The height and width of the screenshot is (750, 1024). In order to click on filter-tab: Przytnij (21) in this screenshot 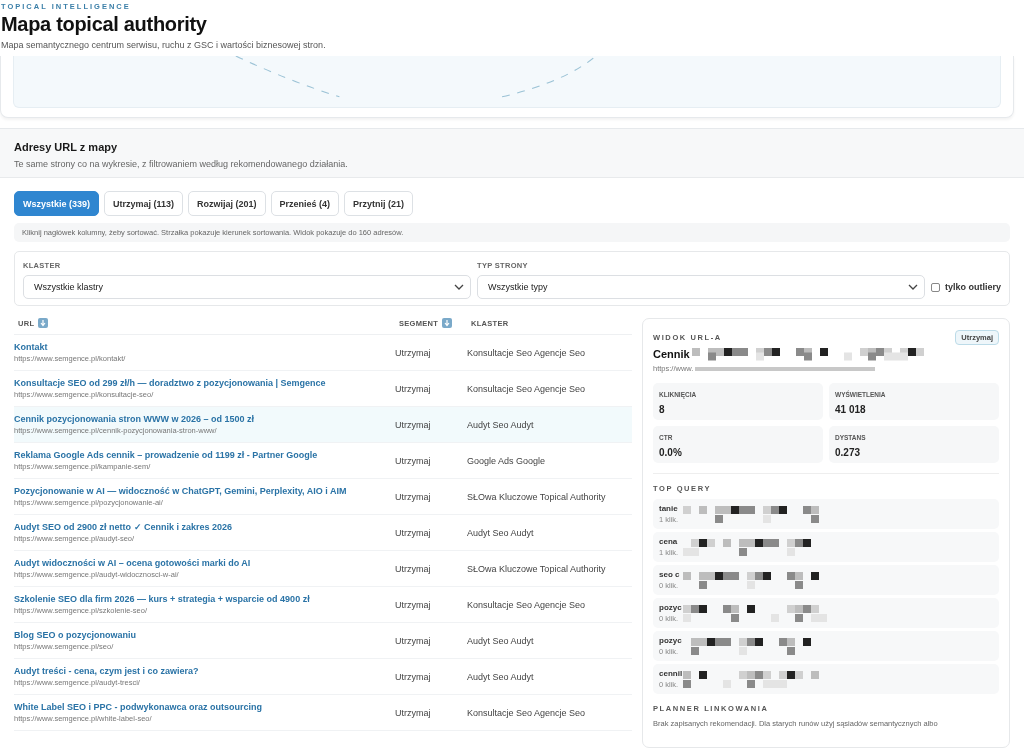, I will do `click(379, 203)`.